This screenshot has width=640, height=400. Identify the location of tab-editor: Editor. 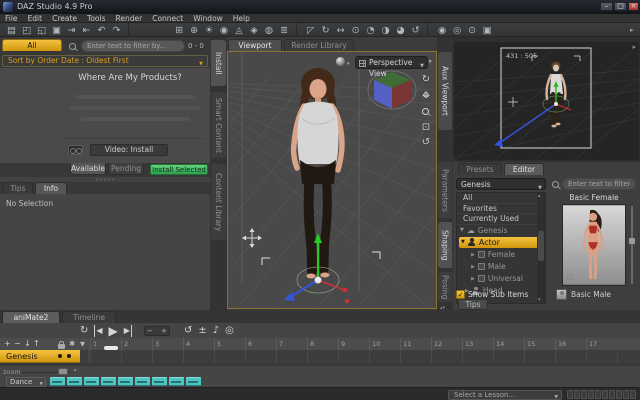
(524, 169).